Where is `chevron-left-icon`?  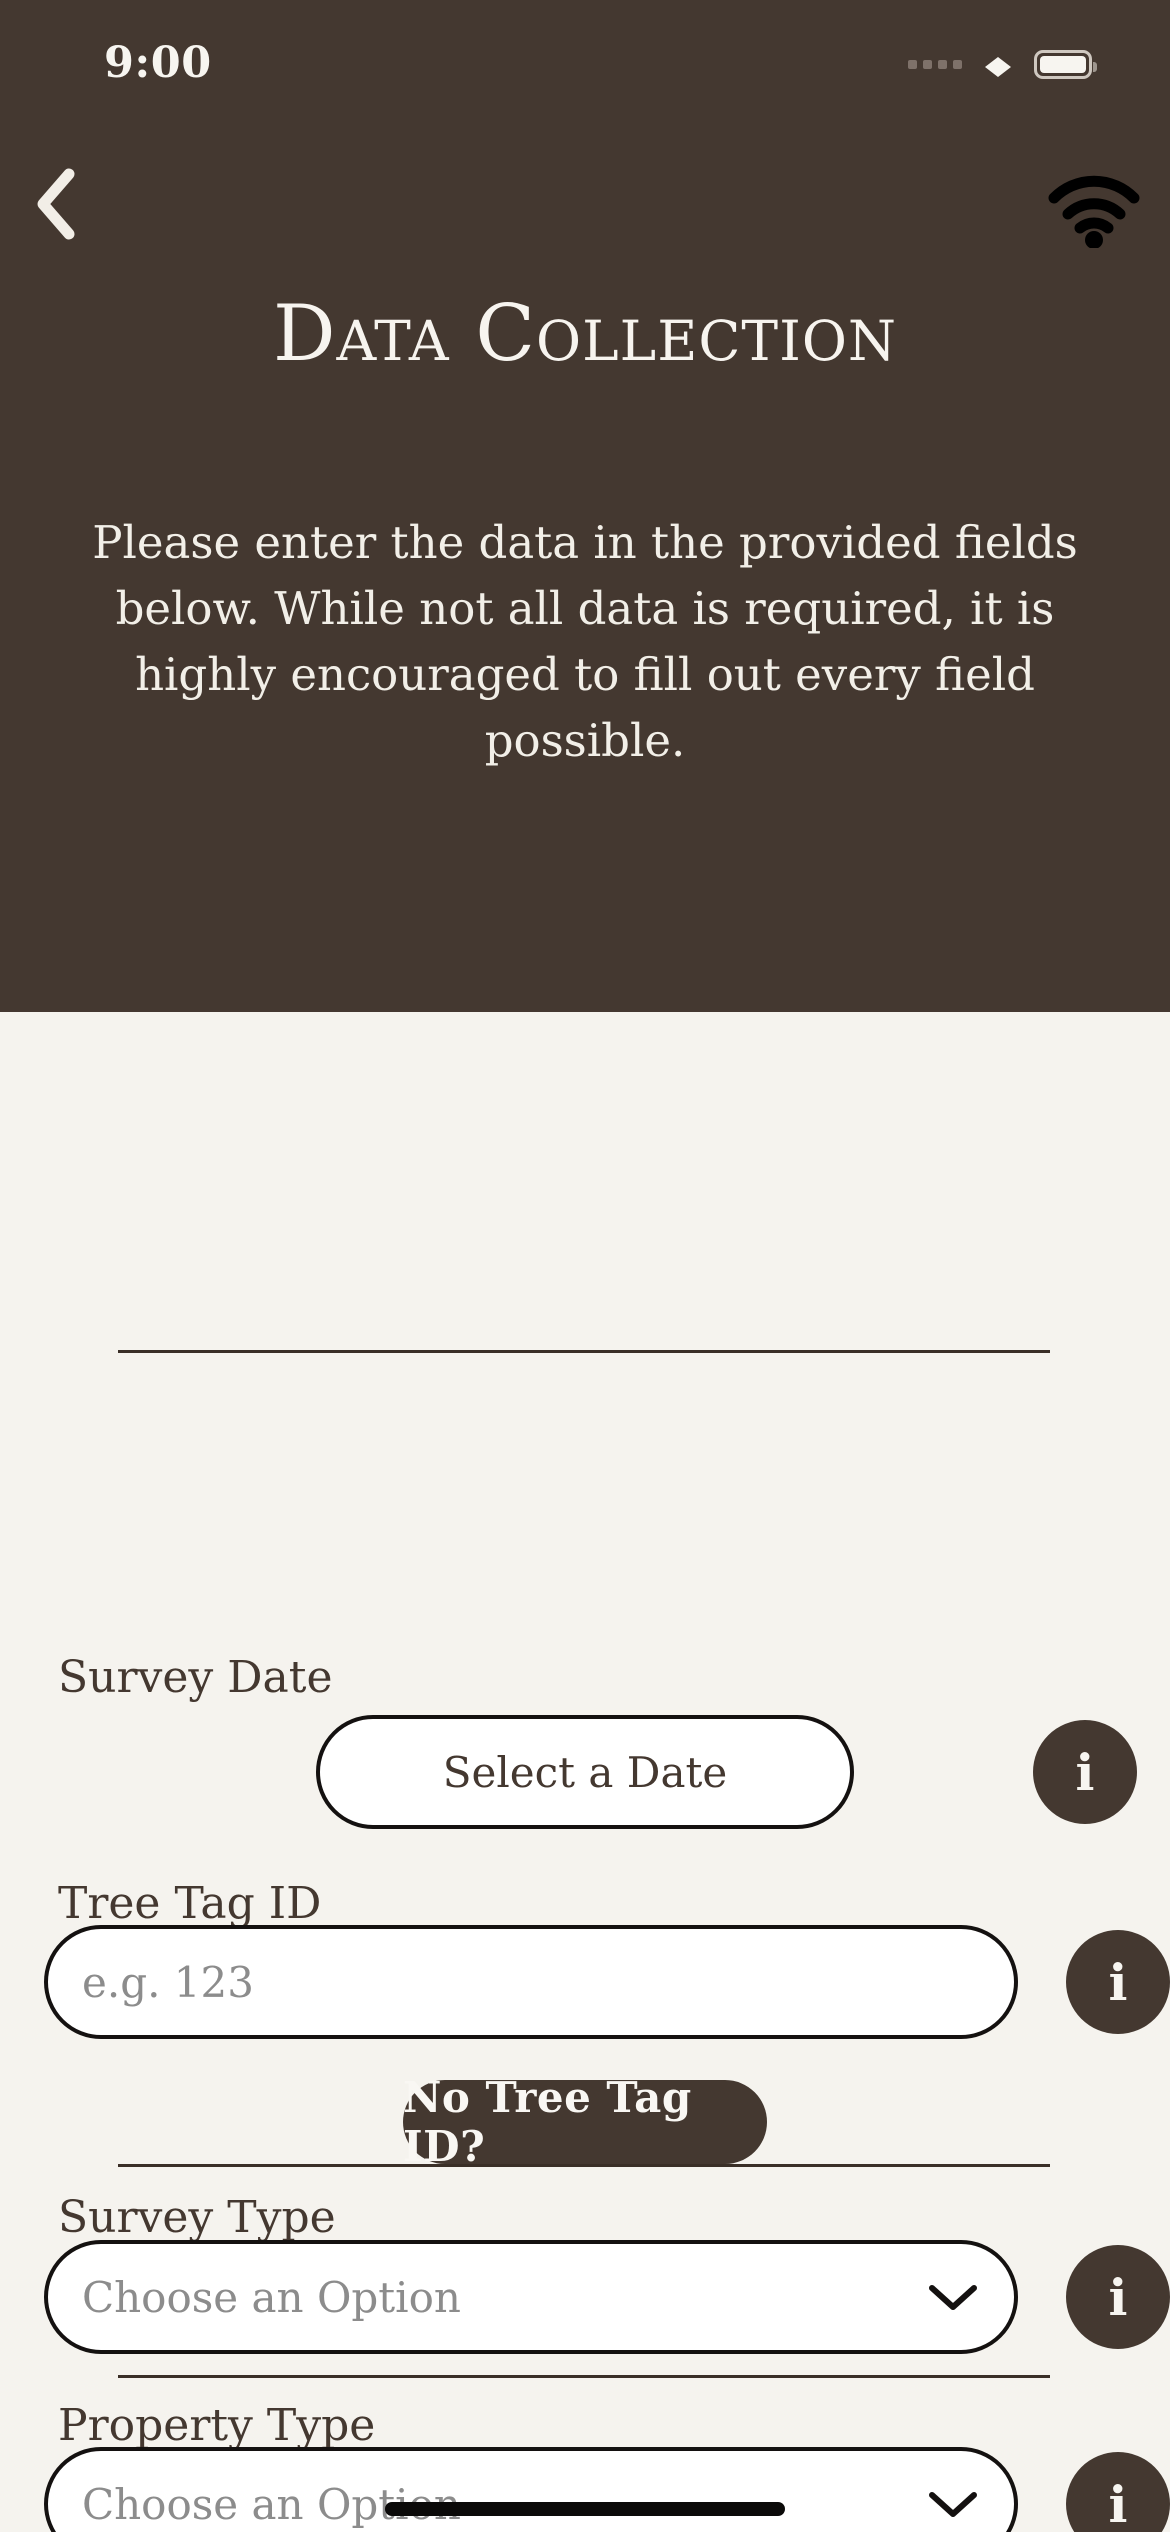
chevron-left-icon is located at coordinates (56, 204).